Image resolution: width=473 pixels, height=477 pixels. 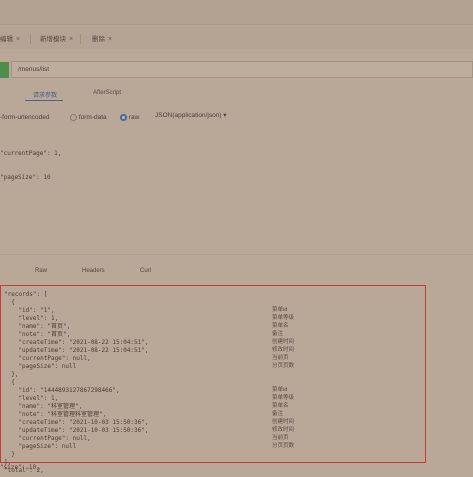 I want to click on code-line: "pageSize": 10, so click(x=25, y=177).